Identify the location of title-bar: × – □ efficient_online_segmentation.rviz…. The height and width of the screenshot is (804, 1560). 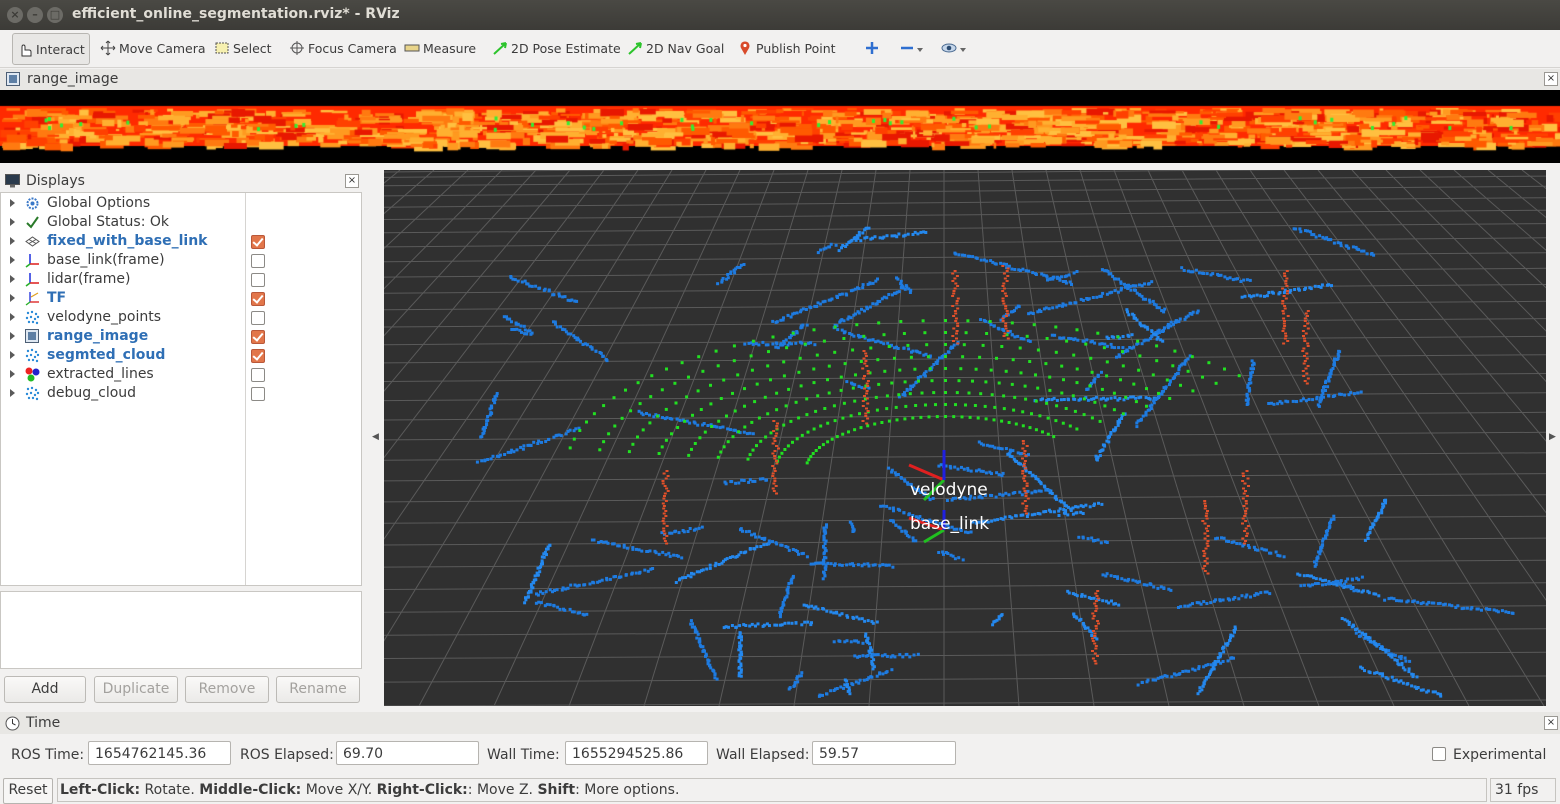
(780, 15).